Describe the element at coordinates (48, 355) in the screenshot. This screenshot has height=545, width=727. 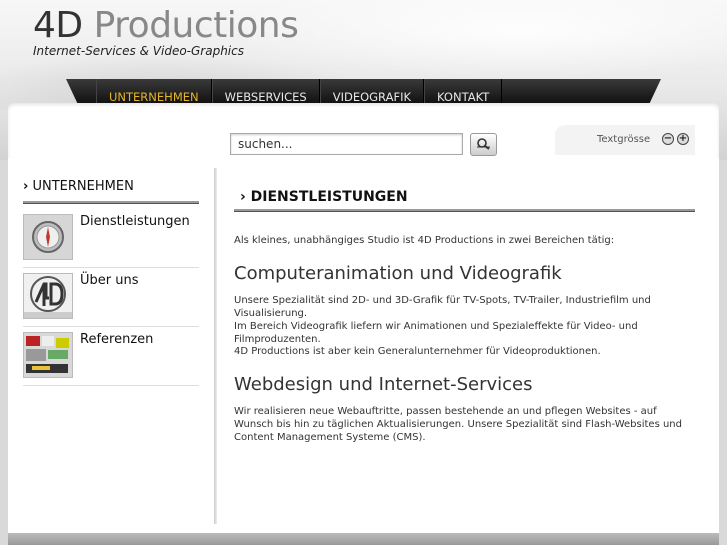
I see `references-collage-icon` at that location.